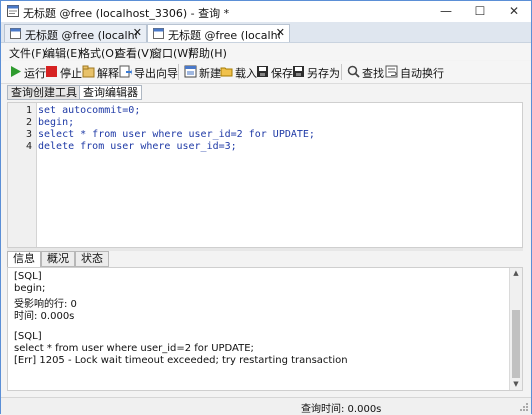  What do you see at coordinates (28, 146) in the screenshot?
I see `line-number: 4` at bounding box center [28, 146].